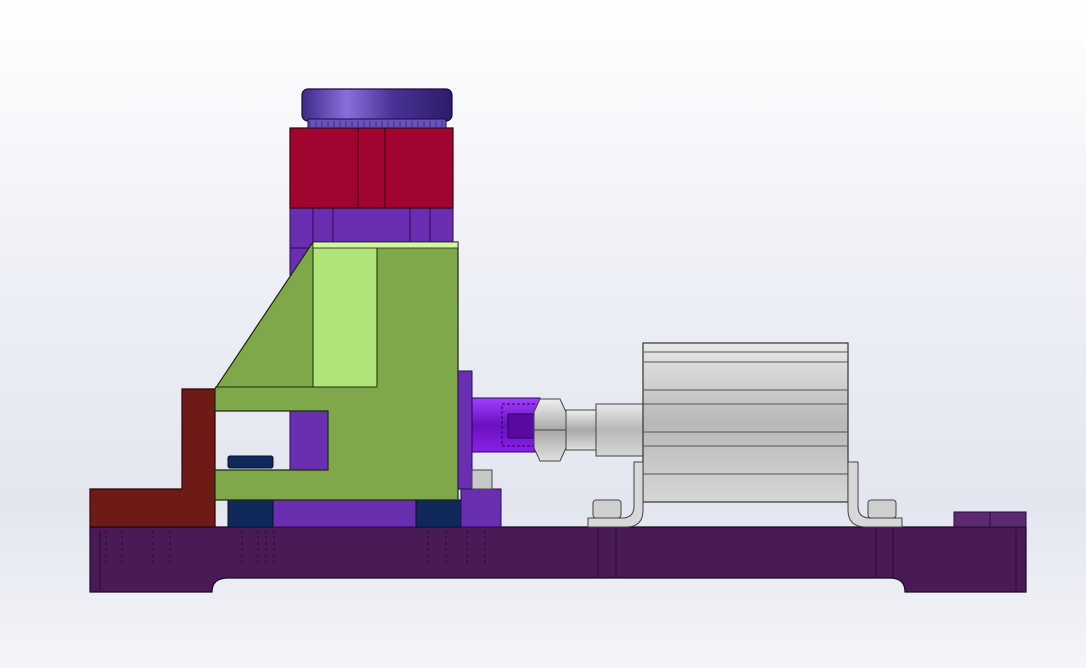  What do you see at coordinates (875, 494) in the screenshot?
I see `cylinder-foot-right` at bounding box center [875, 494].